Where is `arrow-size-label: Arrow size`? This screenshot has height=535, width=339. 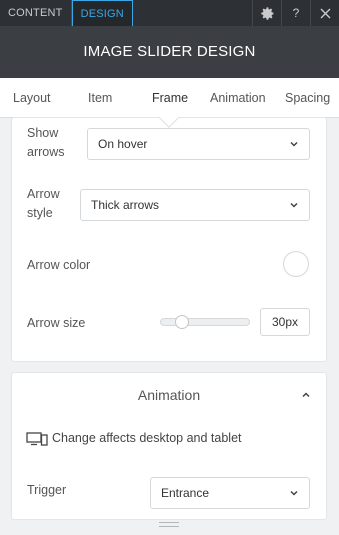
arrow-size-label: Arrow size is located at coordinates (56, 323).